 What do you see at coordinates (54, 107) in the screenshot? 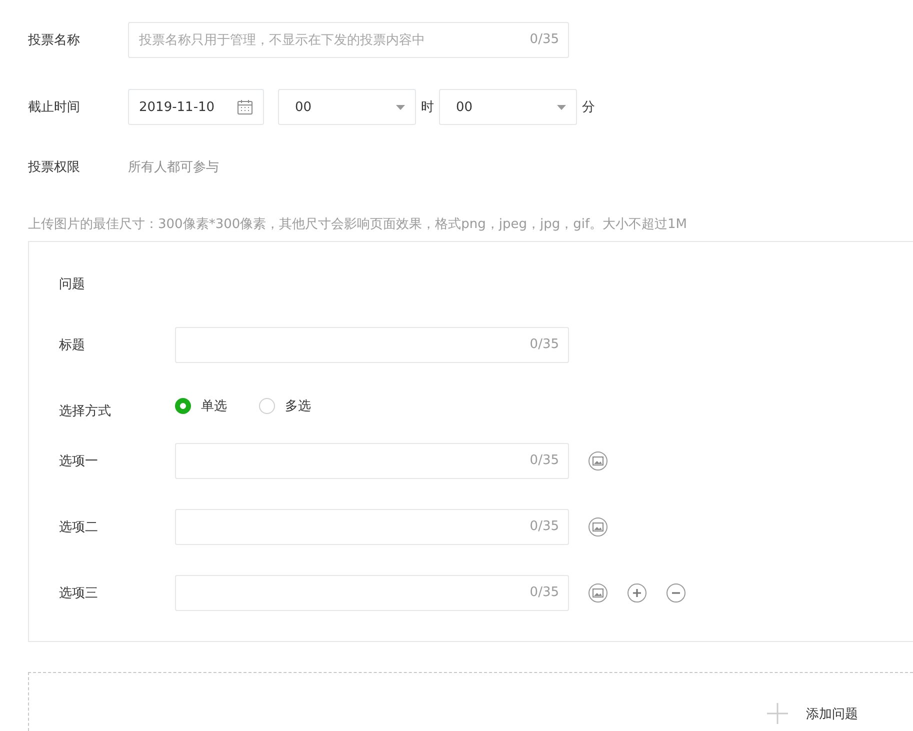
I see `field-label: 截止时间` at bounding box center [54, 107].